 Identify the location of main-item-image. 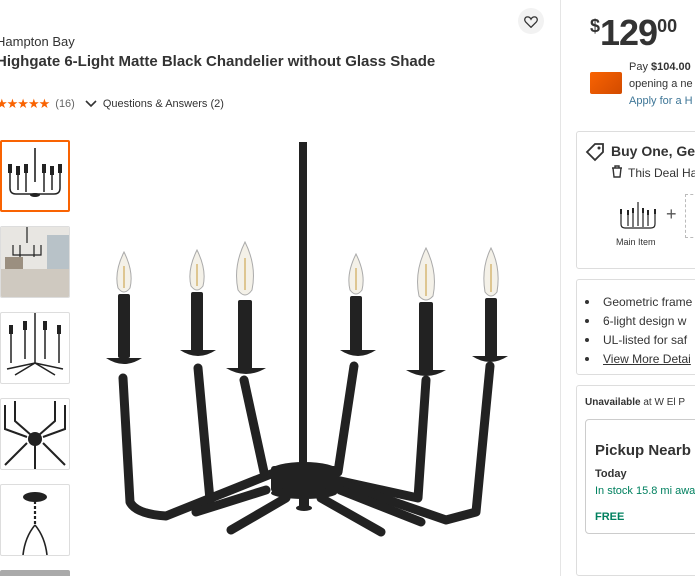
(638, 217).